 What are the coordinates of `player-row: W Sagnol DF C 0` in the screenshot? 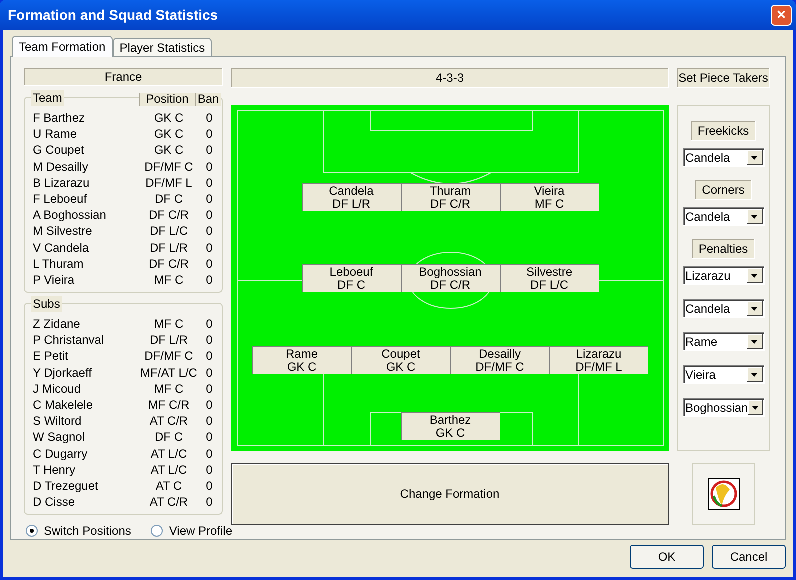 It's located at (123, 437).